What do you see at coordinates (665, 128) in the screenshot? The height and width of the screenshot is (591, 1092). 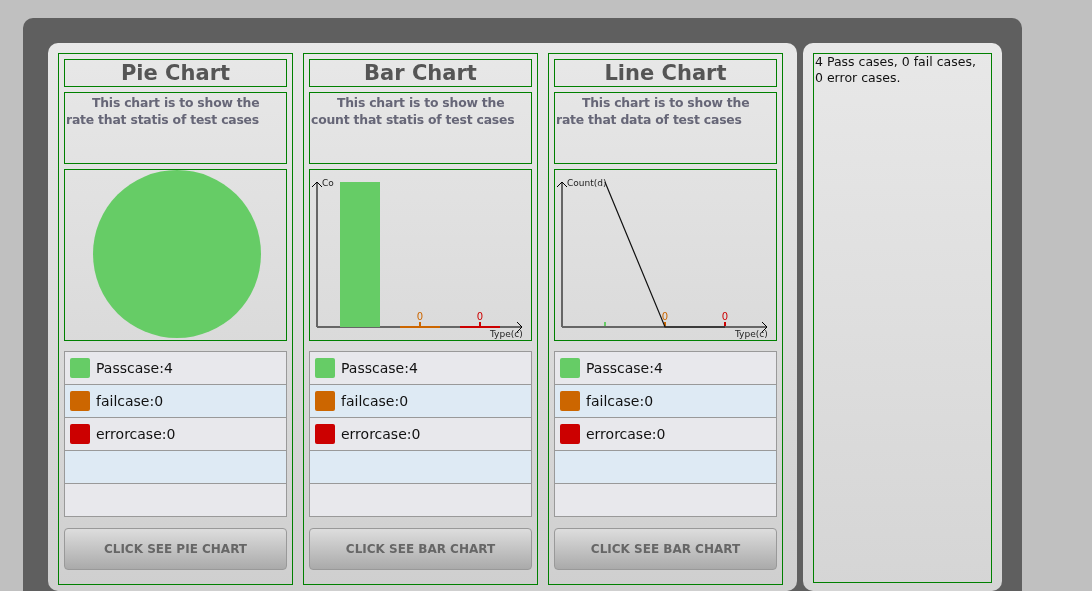 I see `chart-description: This chart is to show the rate that data of test cases` at bounding box center [665, 128].